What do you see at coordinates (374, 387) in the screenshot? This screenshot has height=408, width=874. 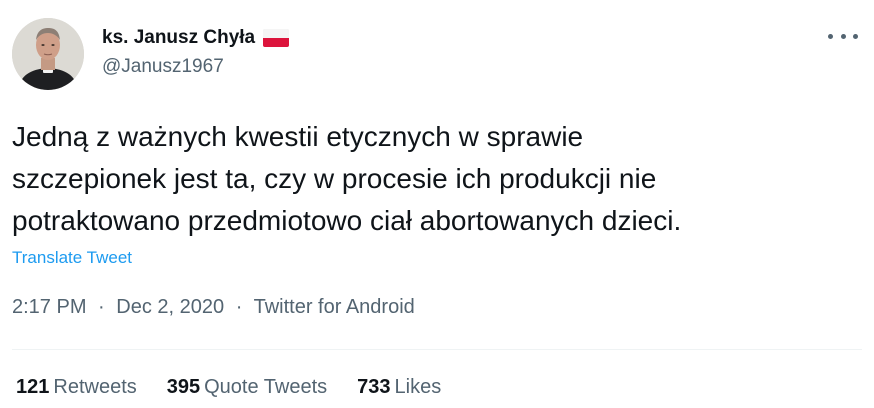 I see `likes-count: 733` at bounding box center [374, 387].